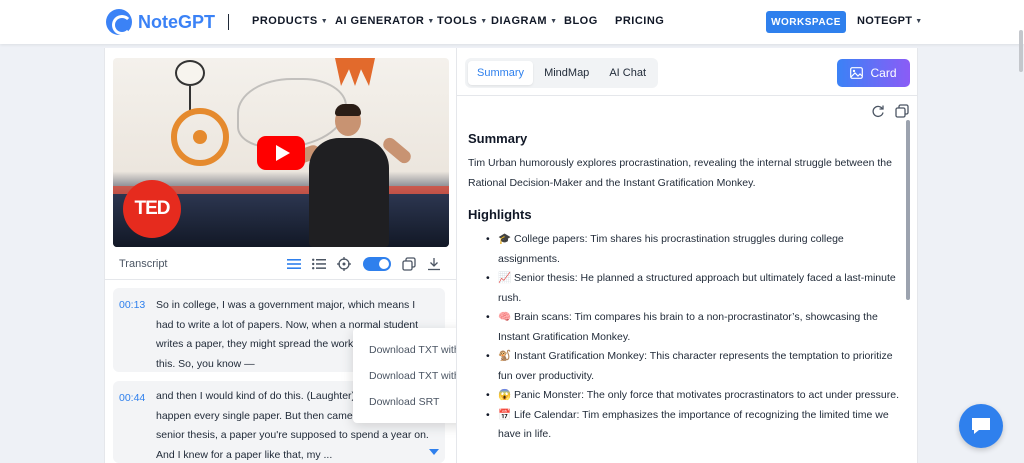 The image size is (1024, 463). What do you see at coordinates (377, 264) in the screenshot?
I see `timestamp-toggle` at bounding box center [377, 264].